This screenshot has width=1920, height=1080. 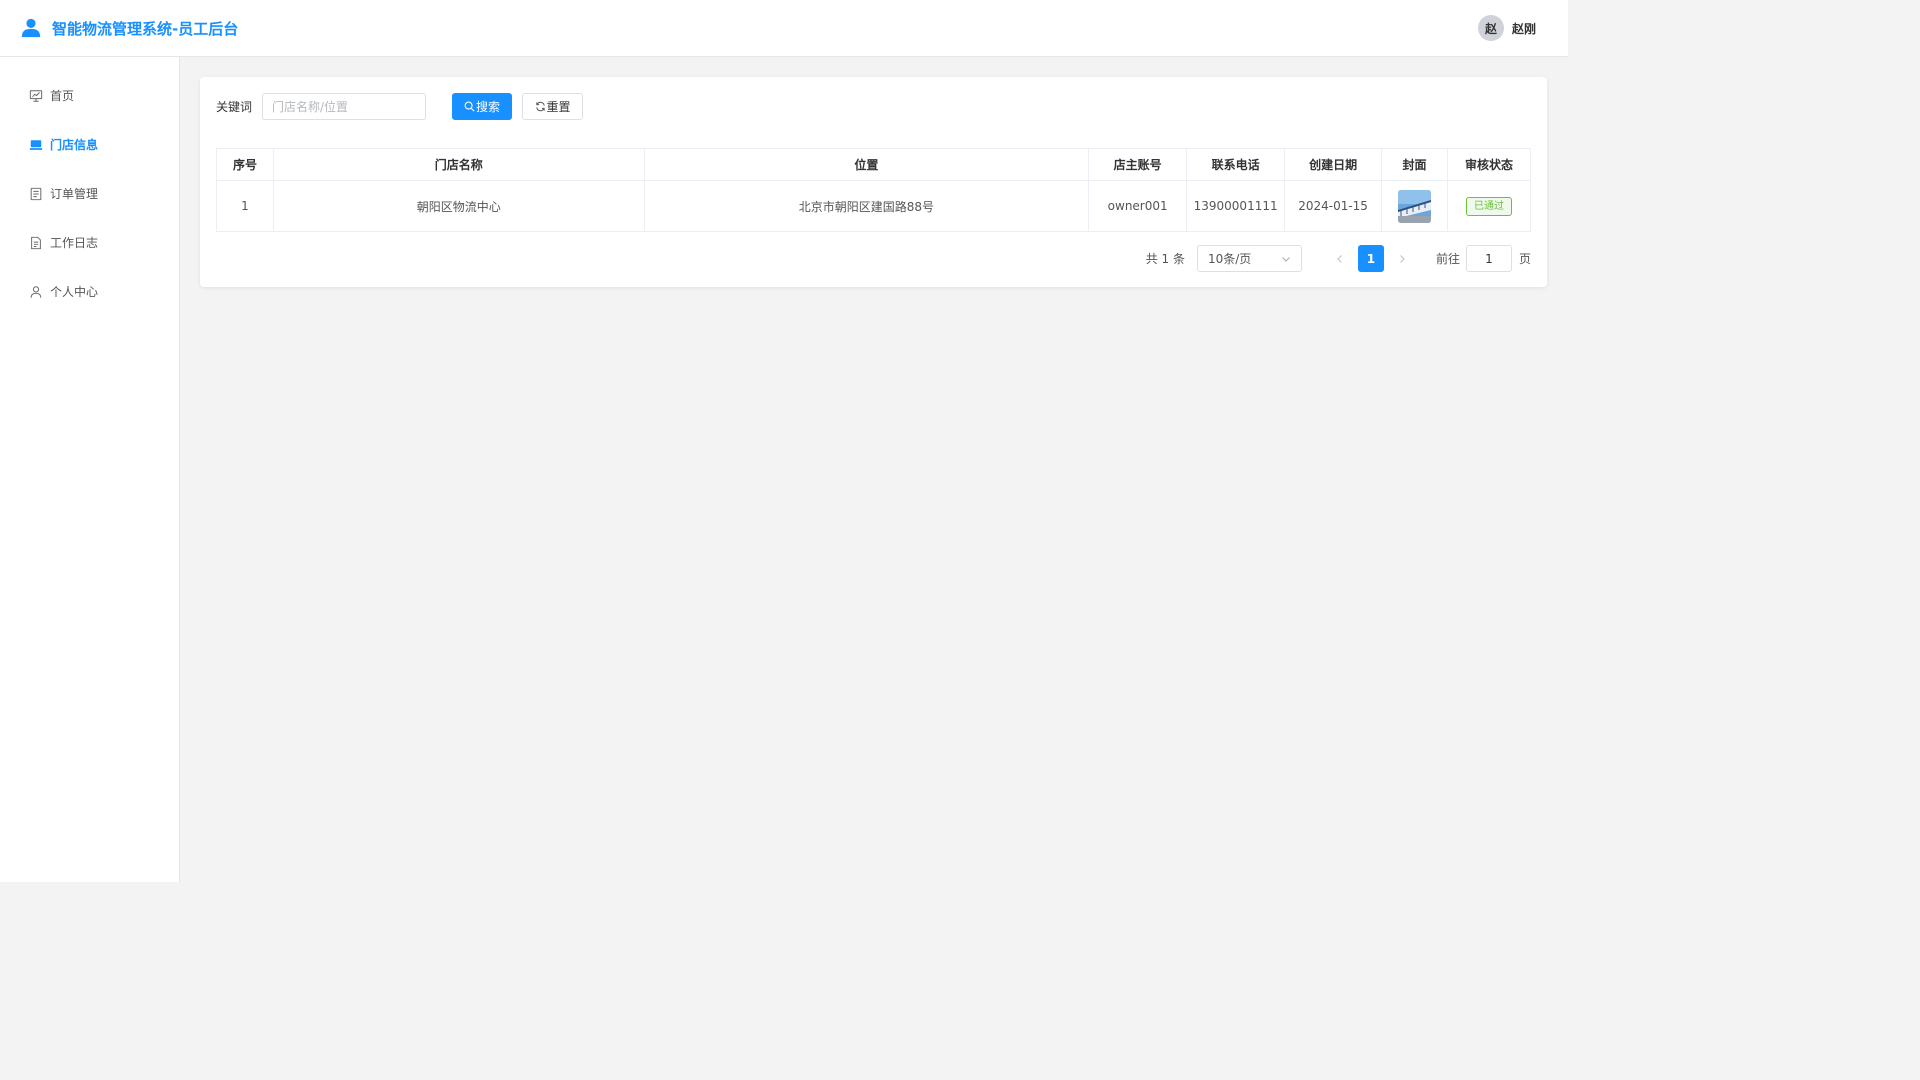 What do you see at coordinates (1165, 259) in the screenshot?
I see `pagination-total: 共 1 条` at bounding box center [1165, 259].